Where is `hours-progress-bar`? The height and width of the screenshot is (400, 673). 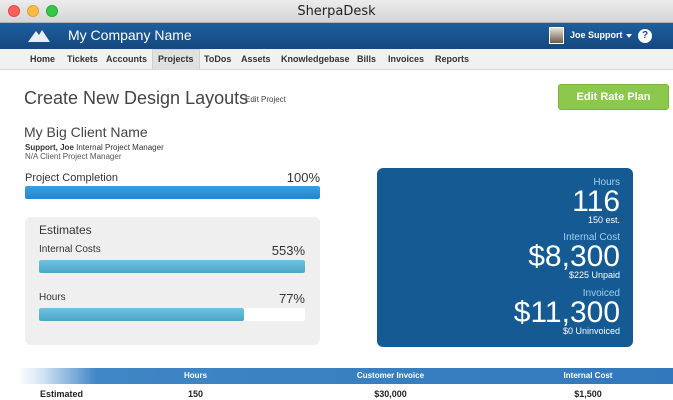 hours-progress-bar is located at coordinates (172, 314).